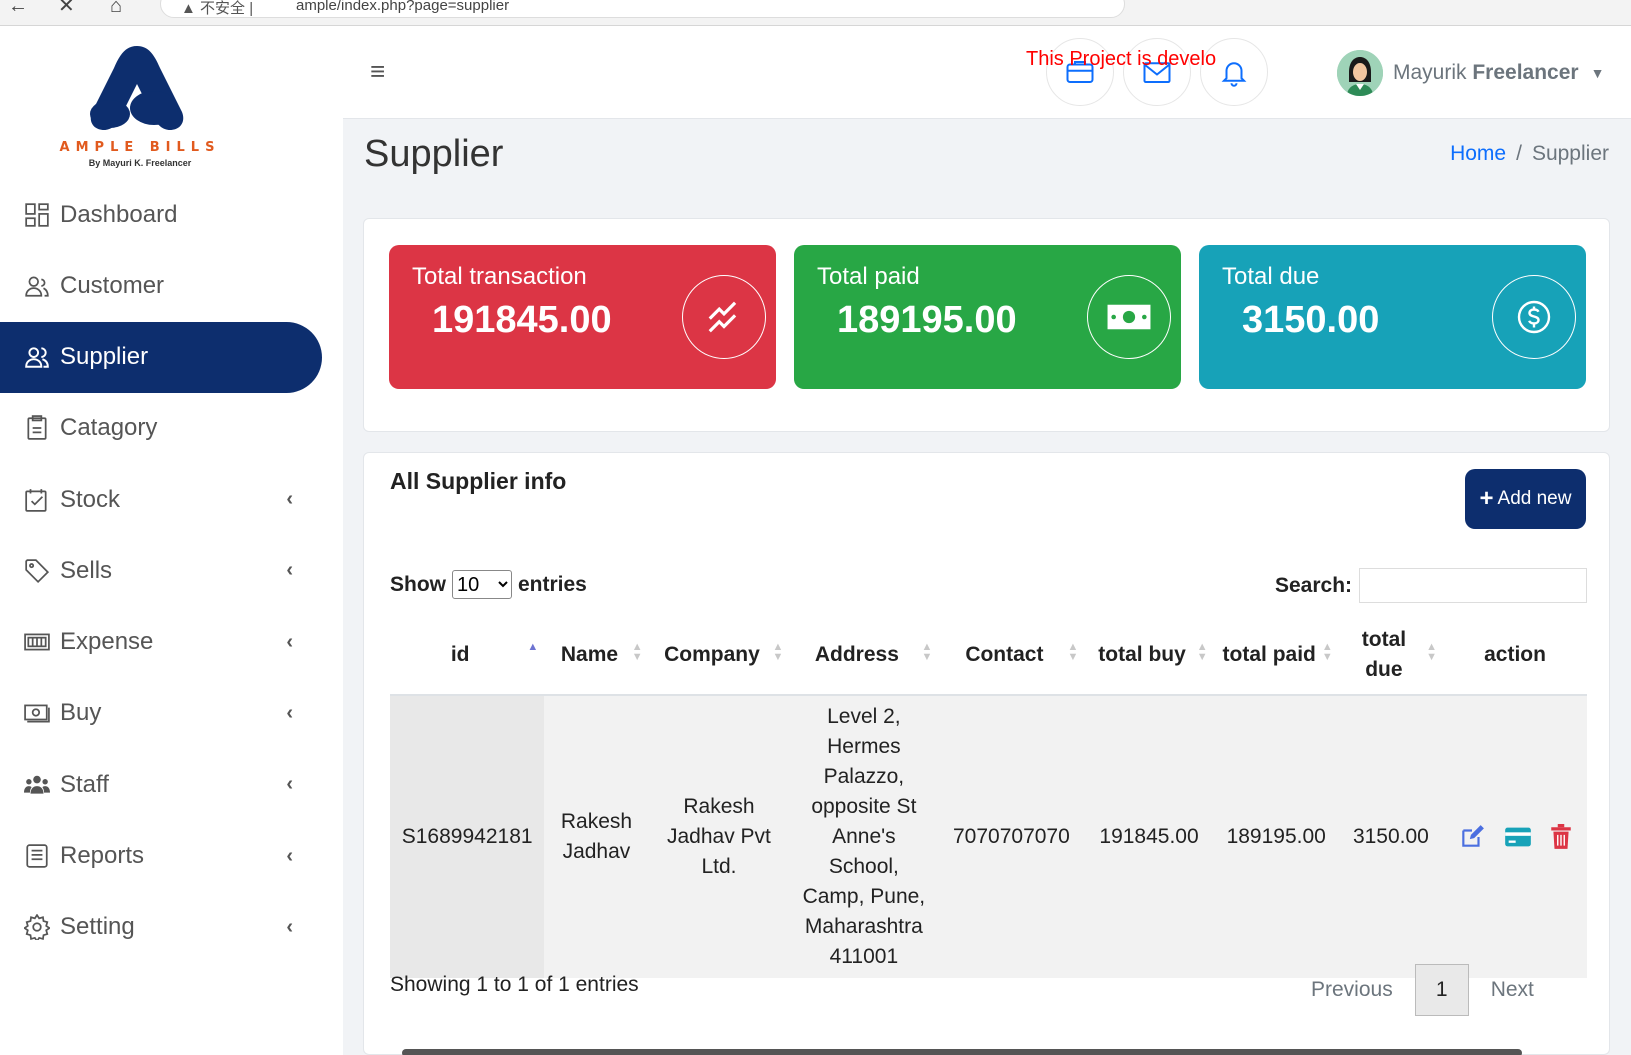 This screenshot has width=1631, height=1055. I want to click on home-icon: ⌂, so click(116, 8).